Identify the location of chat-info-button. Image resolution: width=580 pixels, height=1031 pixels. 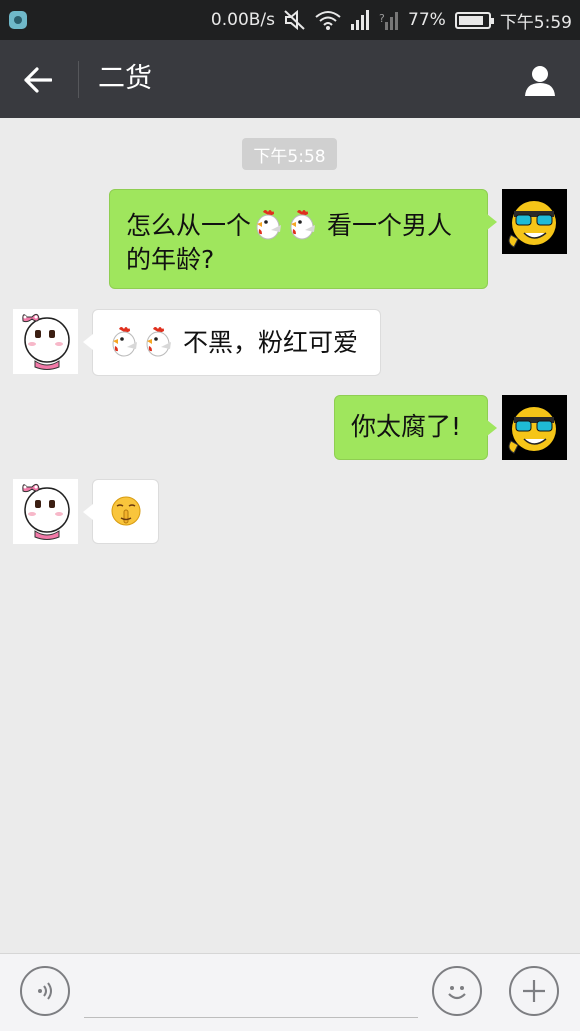
(540, 80).